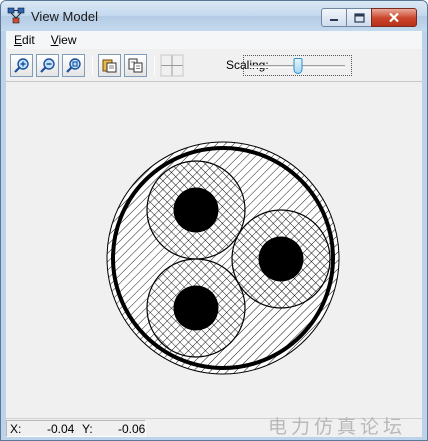 The image size is (428, 441). I want to click on zoom-out-icon, so click(47, 65).